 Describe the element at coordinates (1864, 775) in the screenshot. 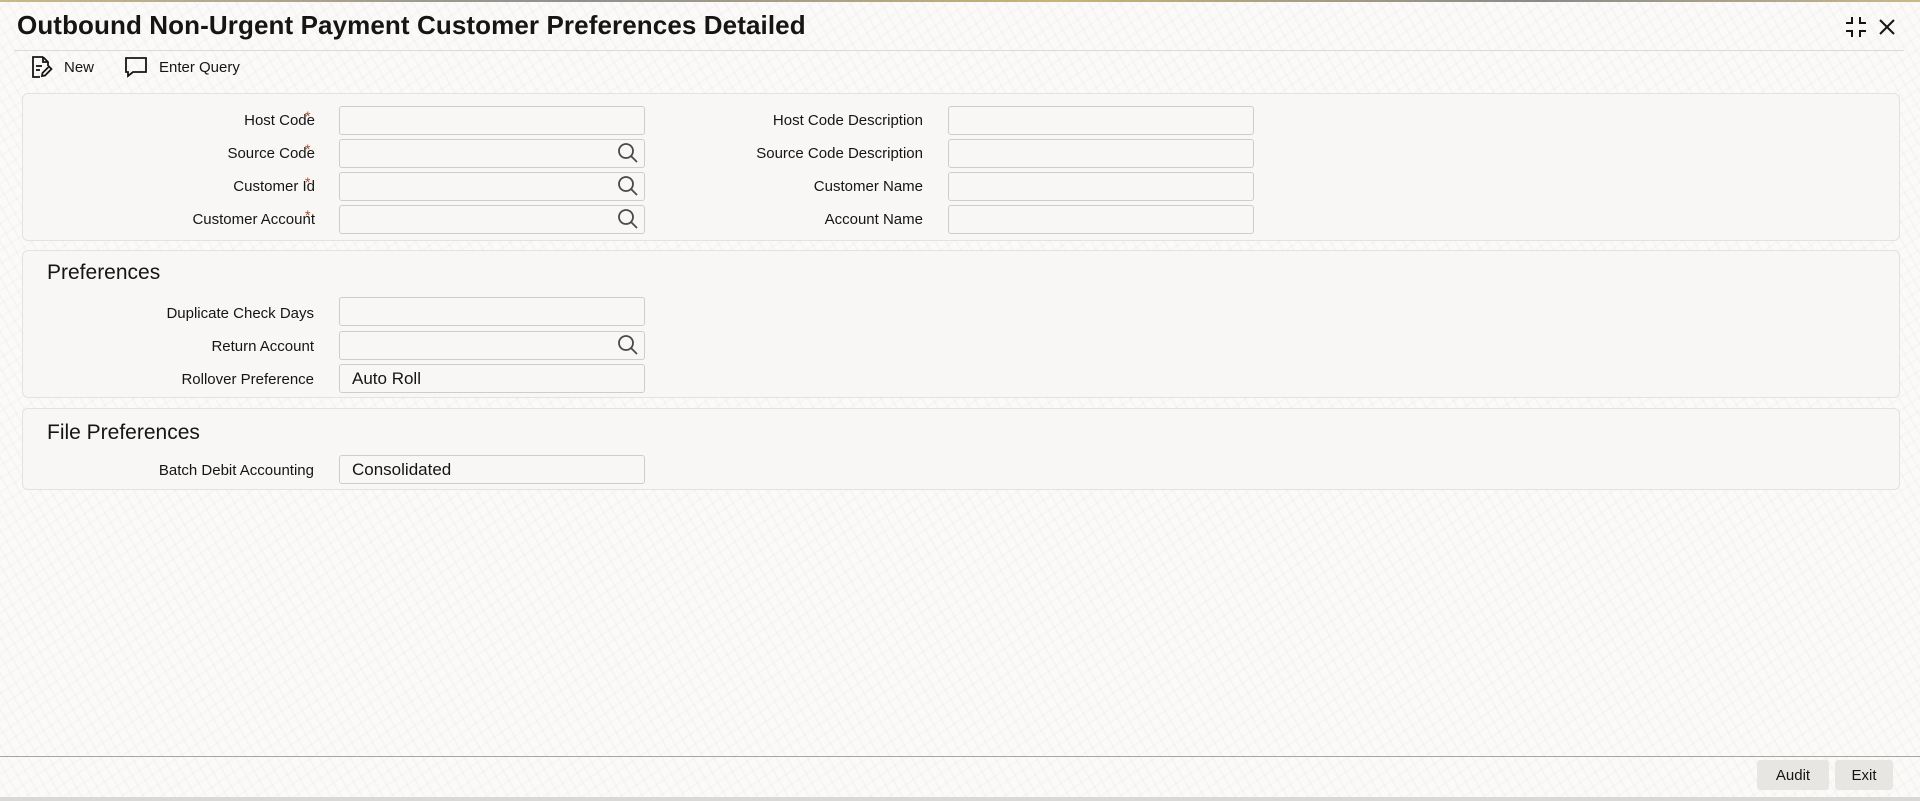

I see `exit-button: Exit` at that location.